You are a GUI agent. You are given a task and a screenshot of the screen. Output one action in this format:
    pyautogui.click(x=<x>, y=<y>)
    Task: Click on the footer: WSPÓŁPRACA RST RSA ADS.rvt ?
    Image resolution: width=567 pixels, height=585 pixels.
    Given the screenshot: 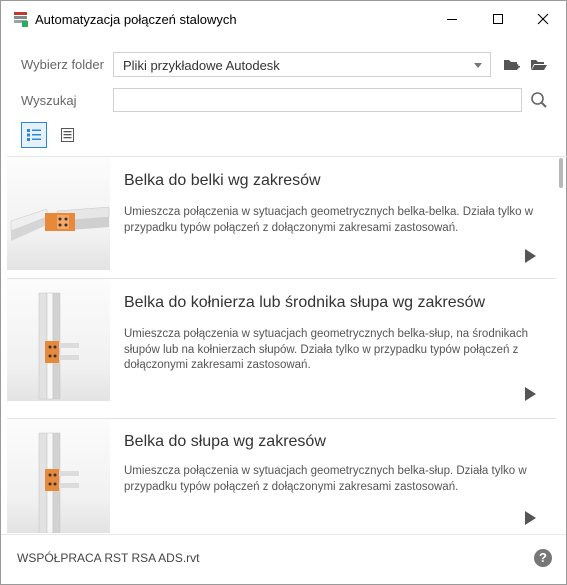 What is the action you would take?
    pyautogui.click(x=283, y=559)
    